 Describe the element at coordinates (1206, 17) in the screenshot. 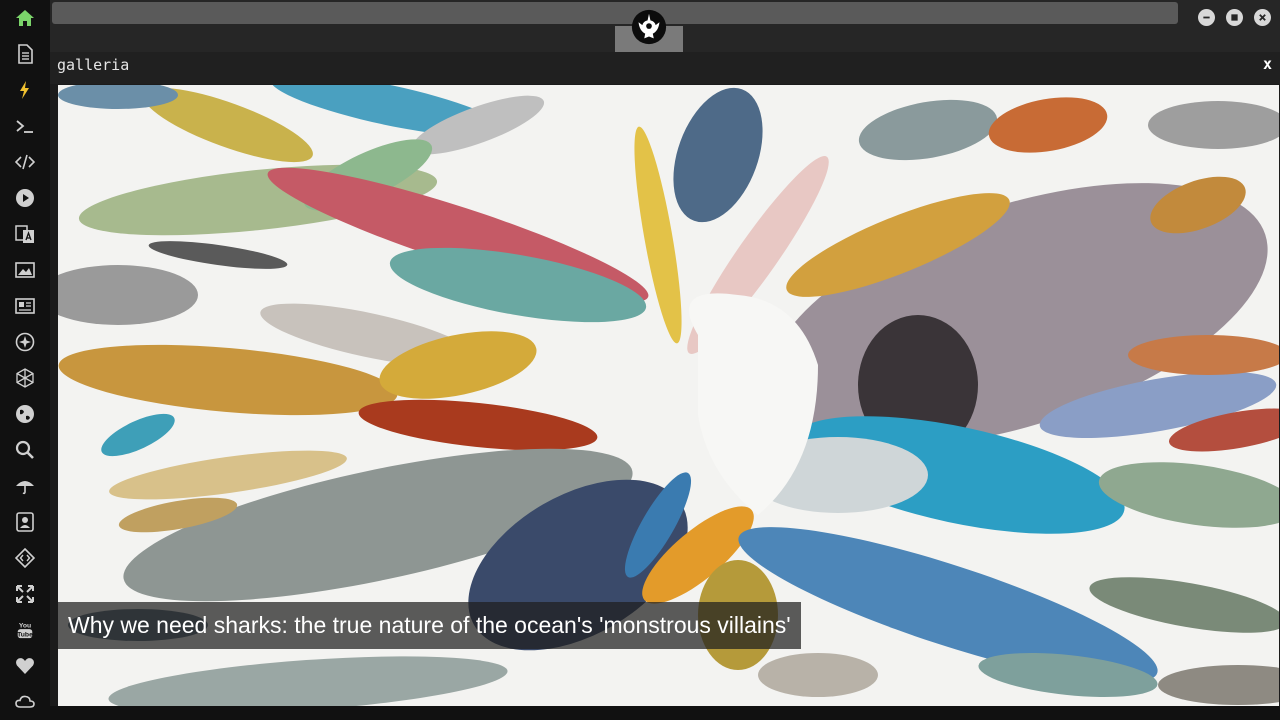

I see `minimize-button` at that location.